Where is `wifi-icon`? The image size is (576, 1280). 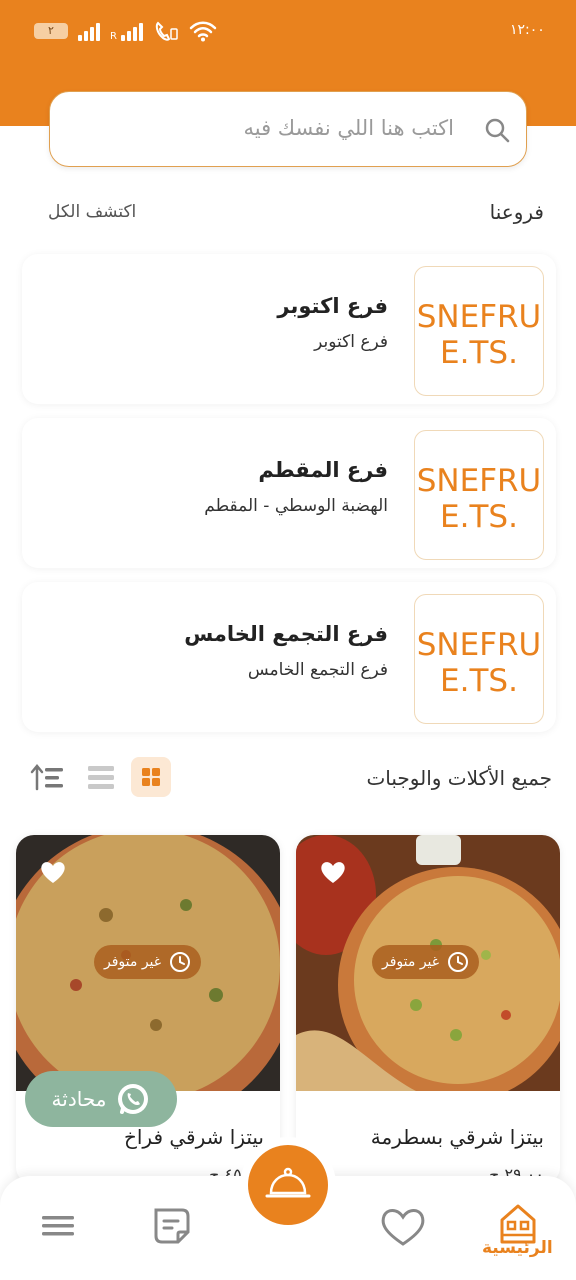
wifi-icon is located at coordinates (203, 31).